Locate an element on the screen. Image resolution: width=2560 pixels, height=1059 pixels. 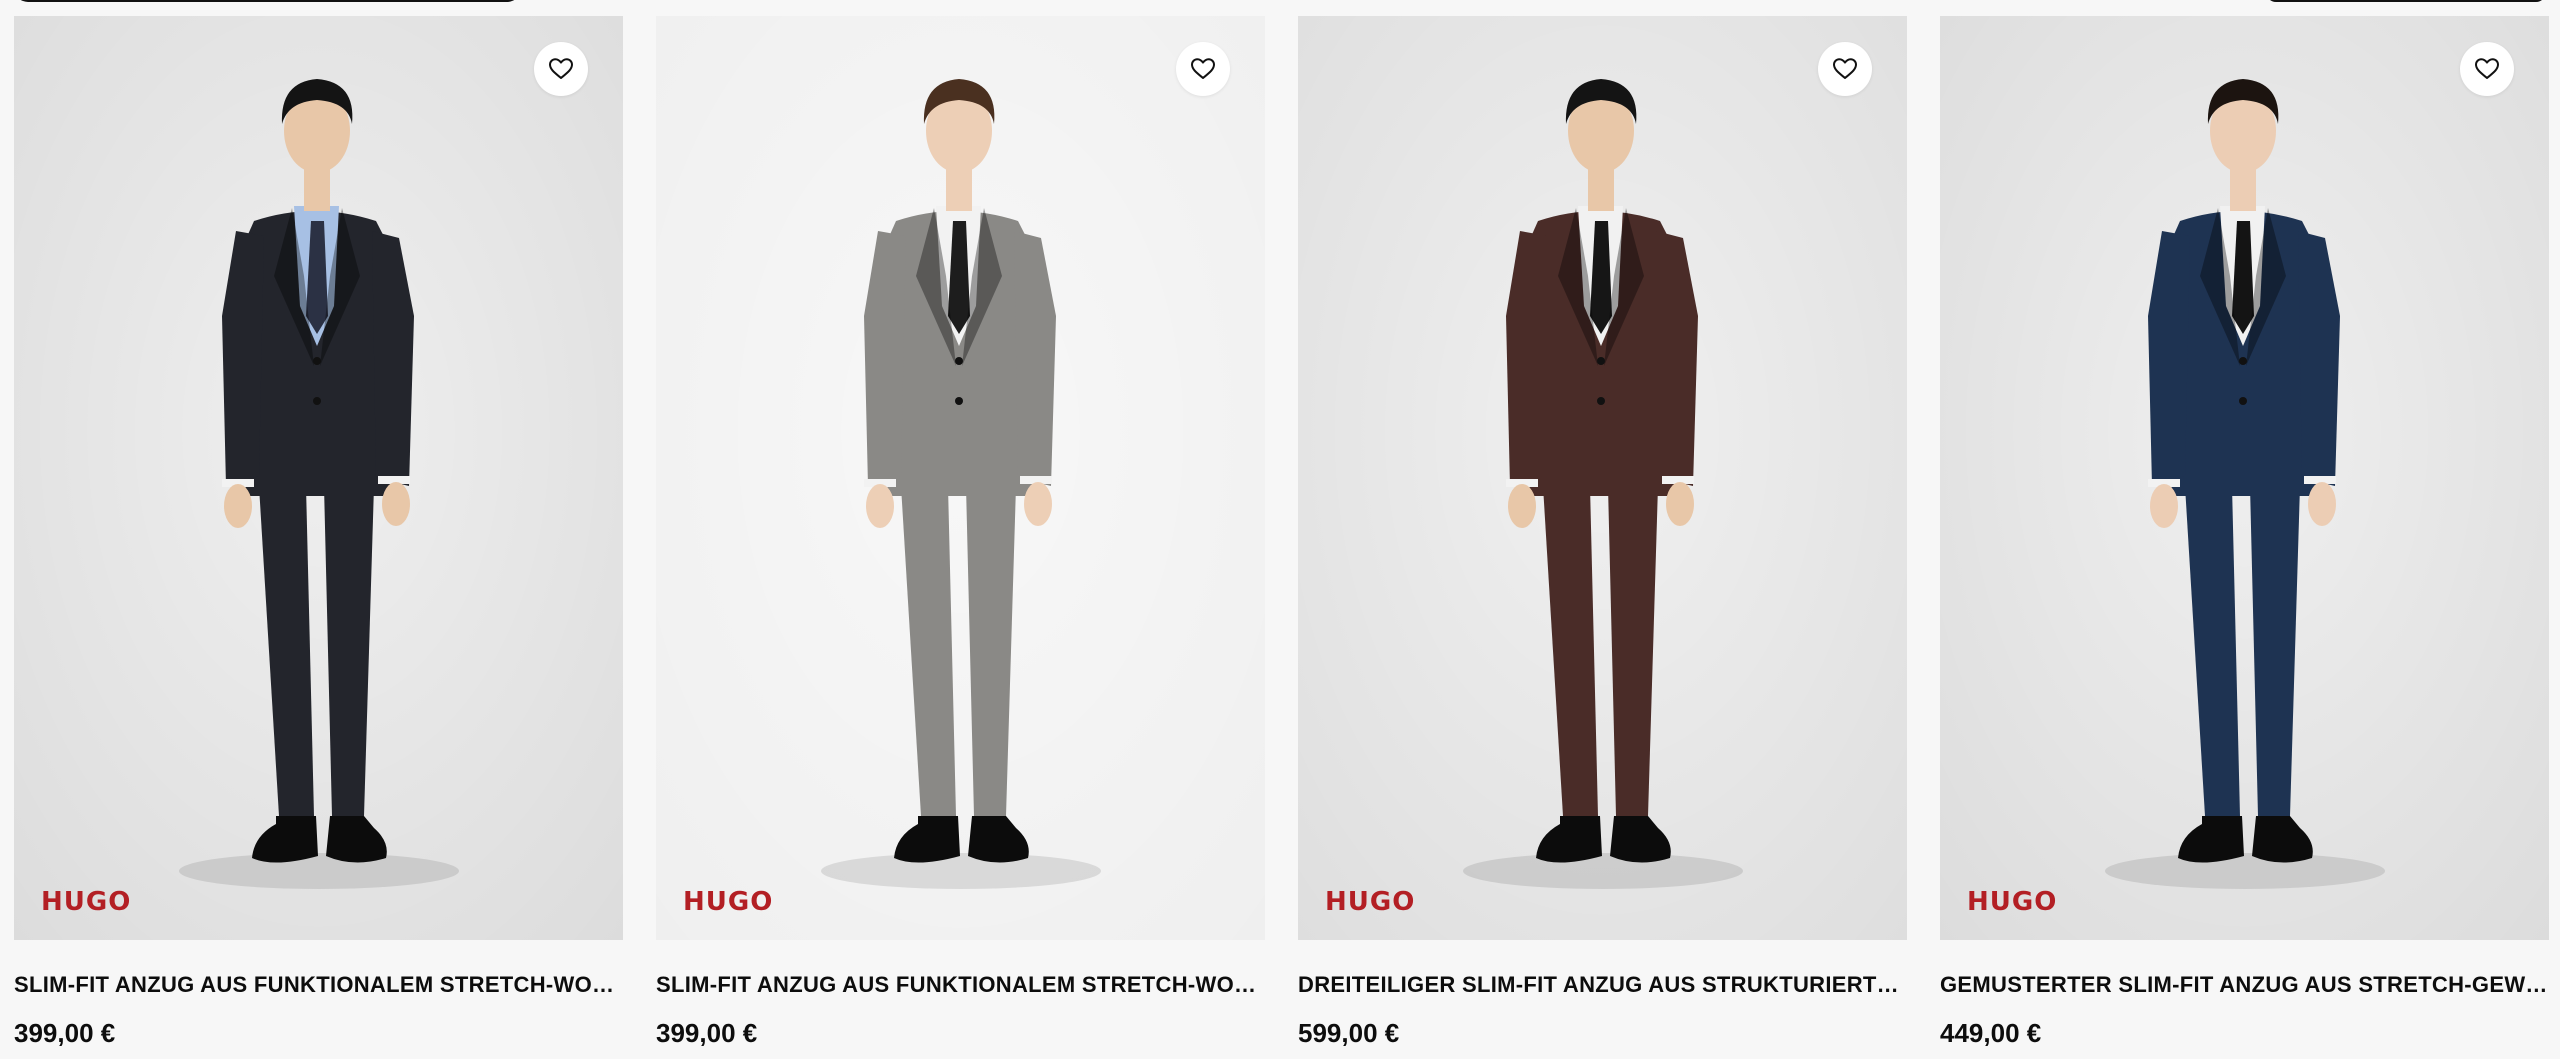
product-price: 599,00 € is located at coordinates (1349, 1033).